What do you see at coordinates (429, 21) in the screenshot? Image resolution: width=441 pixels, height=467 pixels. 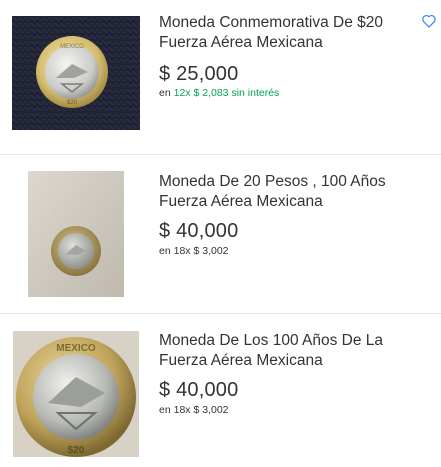 I see `favorite-heart-icon` at bounding box center [429, 21].